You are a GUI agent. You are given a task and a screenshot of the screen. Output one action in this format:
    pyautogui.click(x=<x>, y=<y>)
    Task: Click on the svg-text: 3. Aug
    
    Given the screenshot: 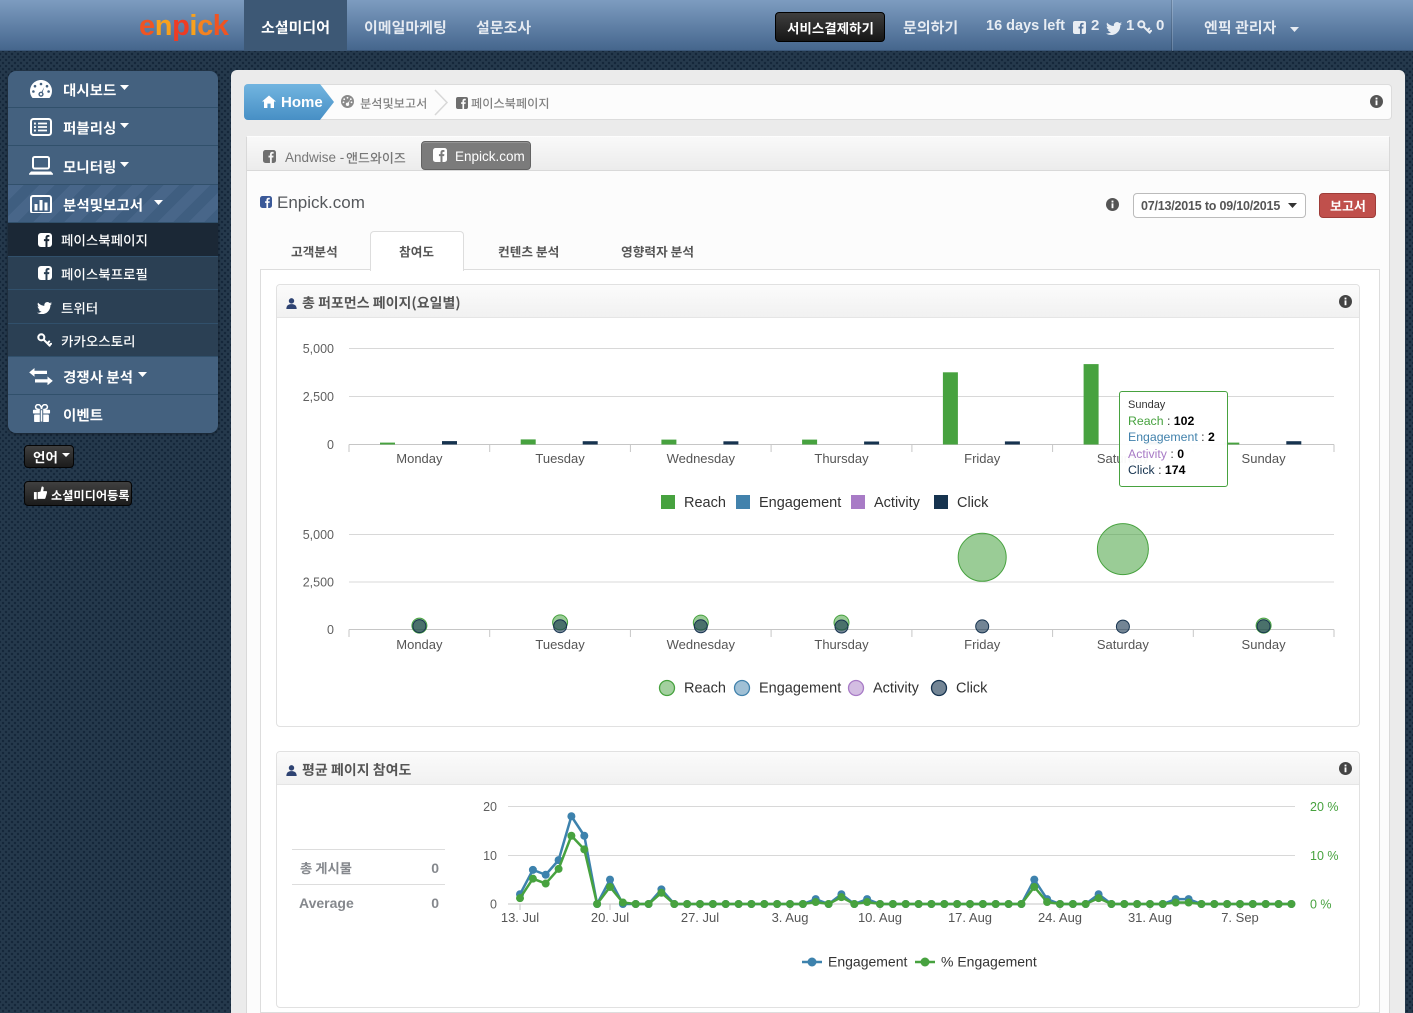 What is the action you would take?
    pyautogui.click(x=790, y=917)
    